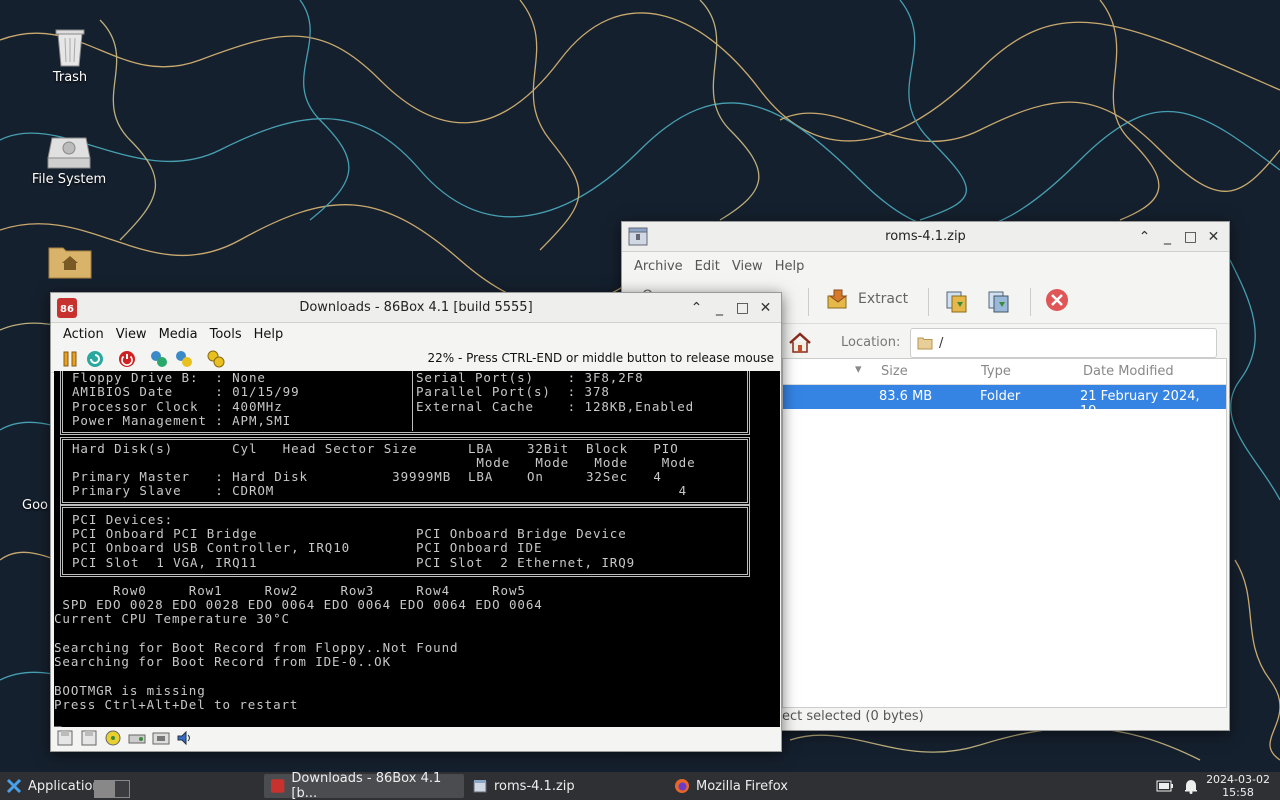 This screenshot has height=800, width=1280. I want to click on vertical-divider, so click(412, 401).